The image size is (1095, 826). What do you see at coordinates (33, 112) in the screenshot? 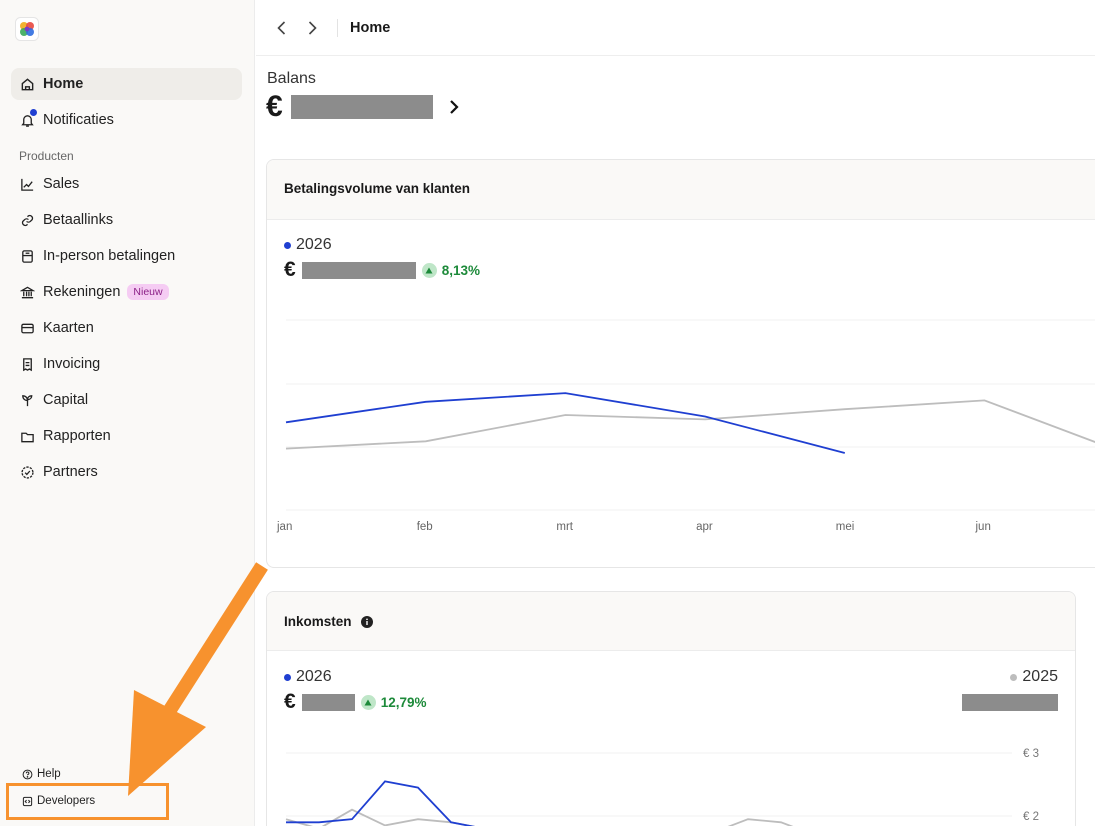
I see `notification-dot` at bounding box center [33, 112].